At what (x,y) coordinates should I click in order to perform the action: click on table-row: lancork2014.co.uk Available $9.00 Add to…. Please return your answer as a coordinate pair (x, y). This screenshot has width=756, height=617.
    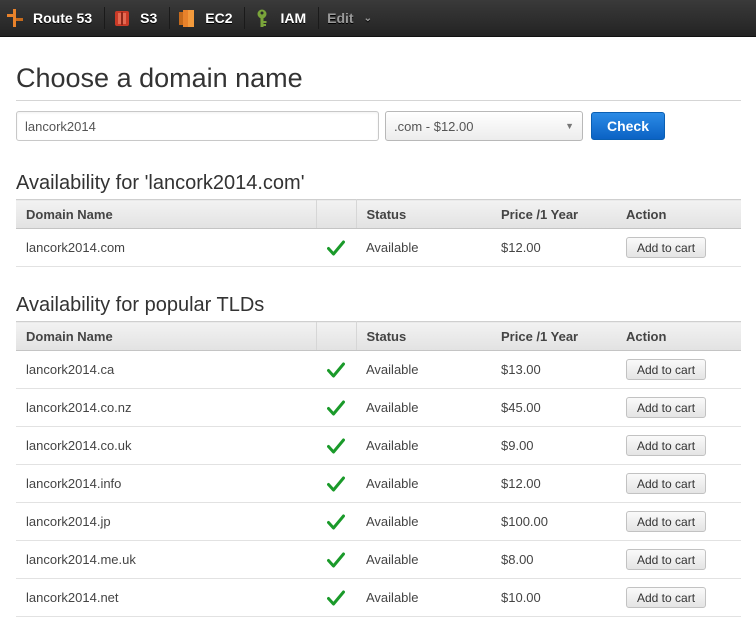
    Looking at the image, I should click on (378, 445).